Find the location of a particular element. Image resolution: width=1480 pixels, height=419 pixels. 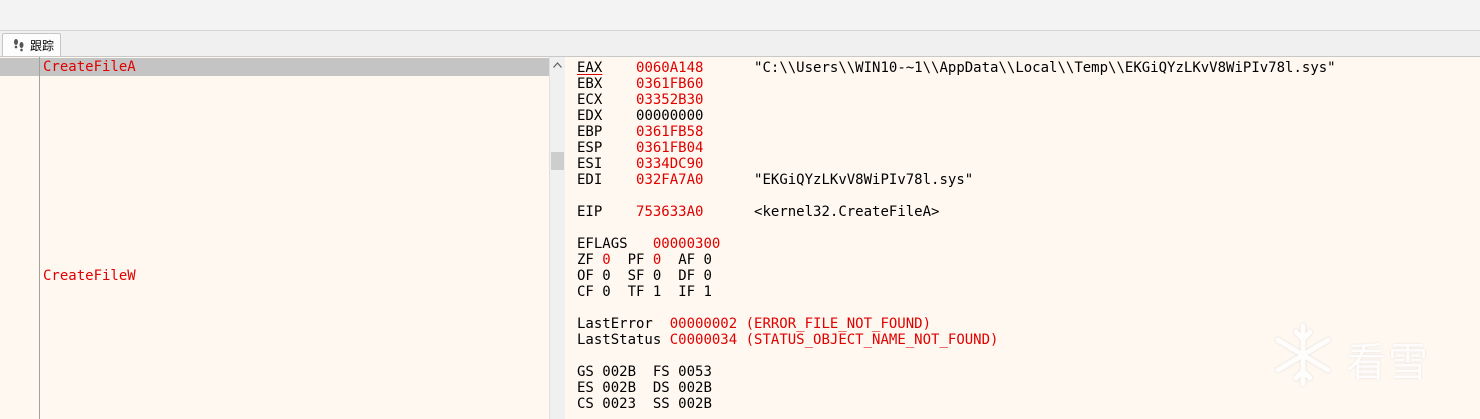

register-edi: EDI 032FA7A0 "EKGiQYzLKvV8WiPIv78l.sys" is located at coordinates (775, 180).